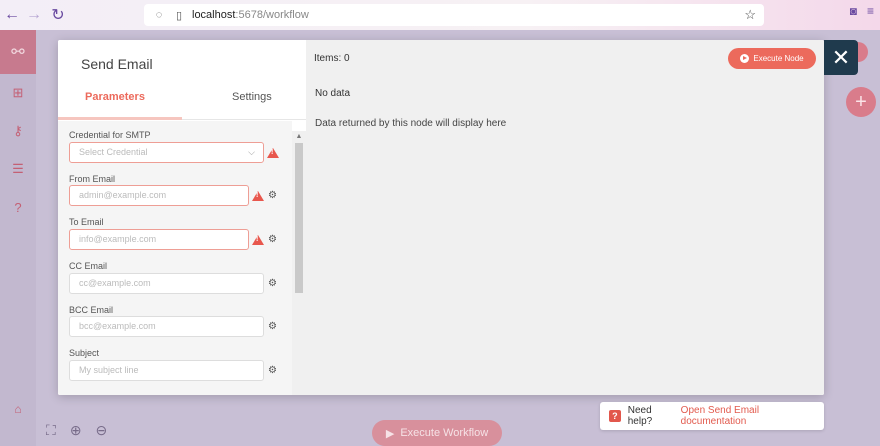 The height and width of the screenshot is (446, 880). I want to click on close-modal-button: ✕, so click(841, 57).